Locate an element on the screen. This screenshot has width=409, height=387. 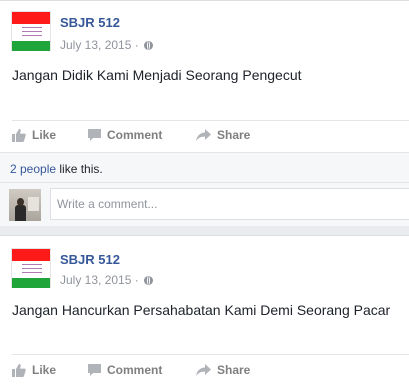
likes-summary: 2 people like this. is located at coordinates (204, 167).